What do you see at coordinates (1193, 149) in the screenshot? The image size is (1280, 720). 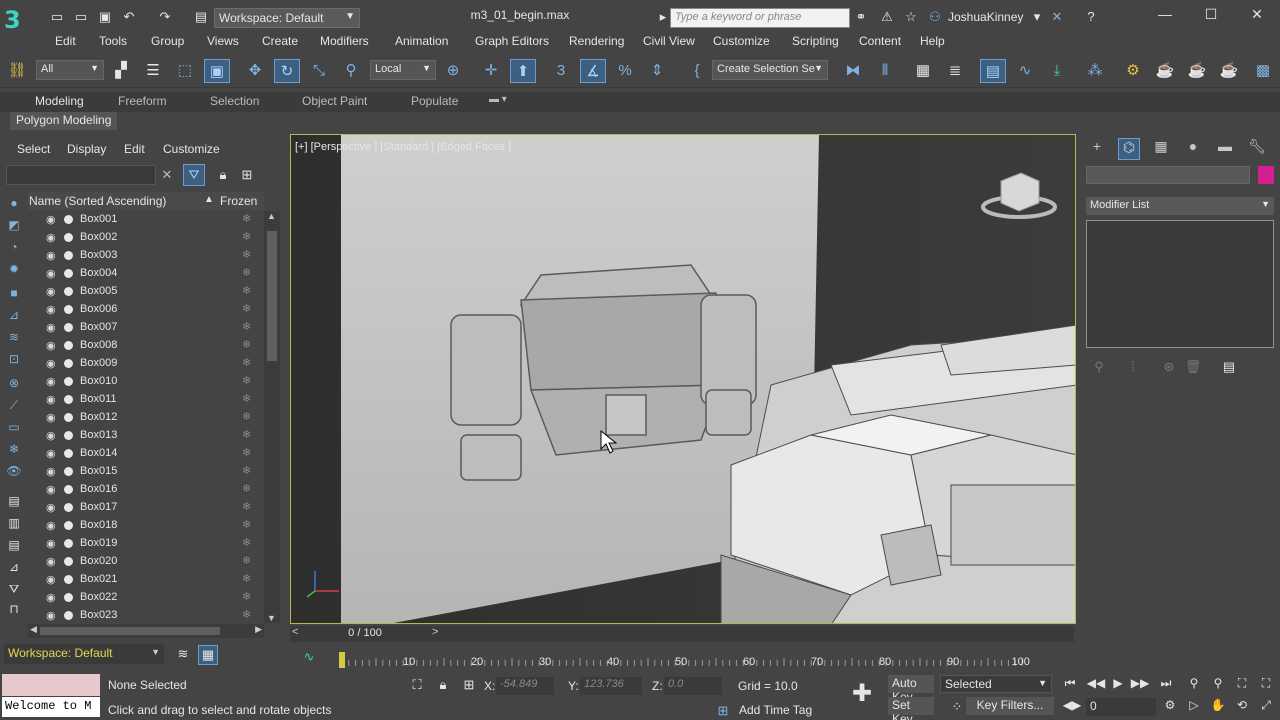 I see `motion-tab-icon: ●` at bounding box center [1193, 149].